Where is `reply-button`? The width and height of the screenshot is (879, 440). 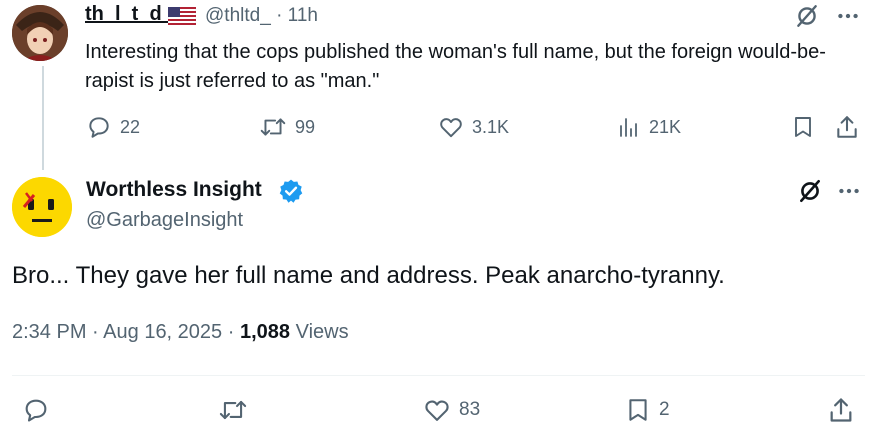
reply-button is located at coordinates (36, 410).